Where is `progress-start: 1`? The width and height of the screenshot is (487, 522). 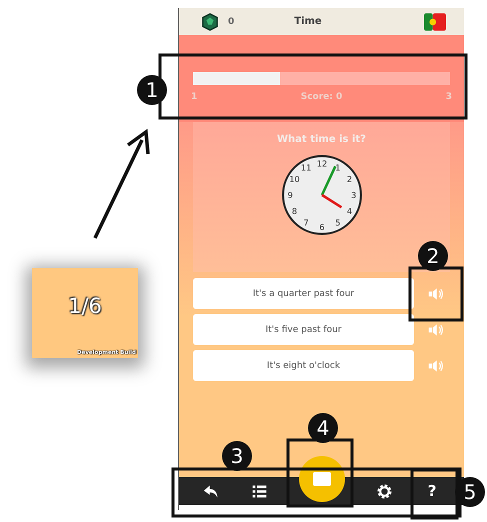
progress-start: 1 is located at coordinates (194, 97).